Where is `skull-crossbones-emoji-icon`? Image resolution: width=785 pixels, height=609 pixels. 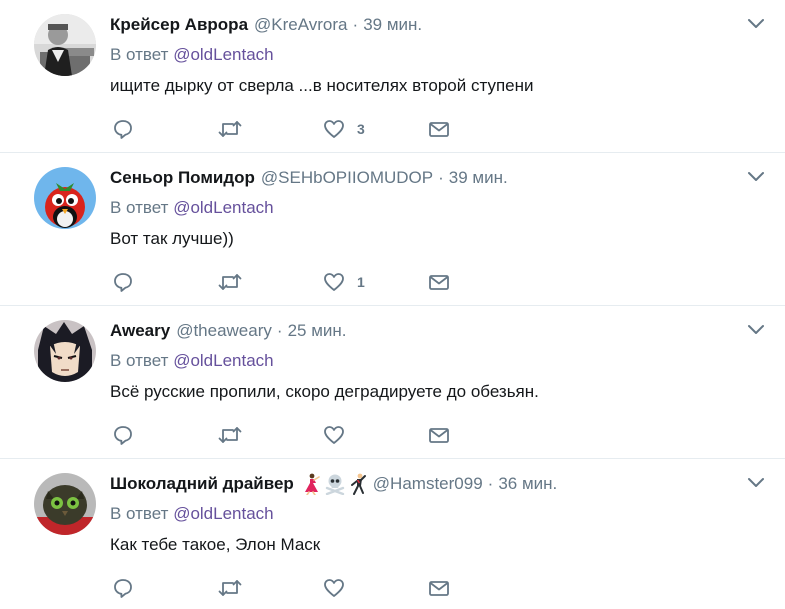
skull-crossbones-emoji-icon is located at coordinates (334, 484).